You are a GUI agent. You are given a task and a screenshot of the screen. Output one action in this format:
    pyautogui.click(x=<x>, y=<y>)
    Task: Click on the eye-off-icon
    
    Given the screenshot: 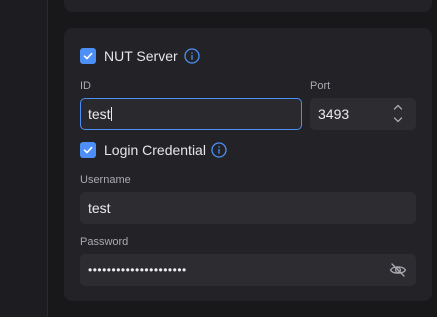 What is the action you would take?
    pyautogui.click(x=398, y=270)
    